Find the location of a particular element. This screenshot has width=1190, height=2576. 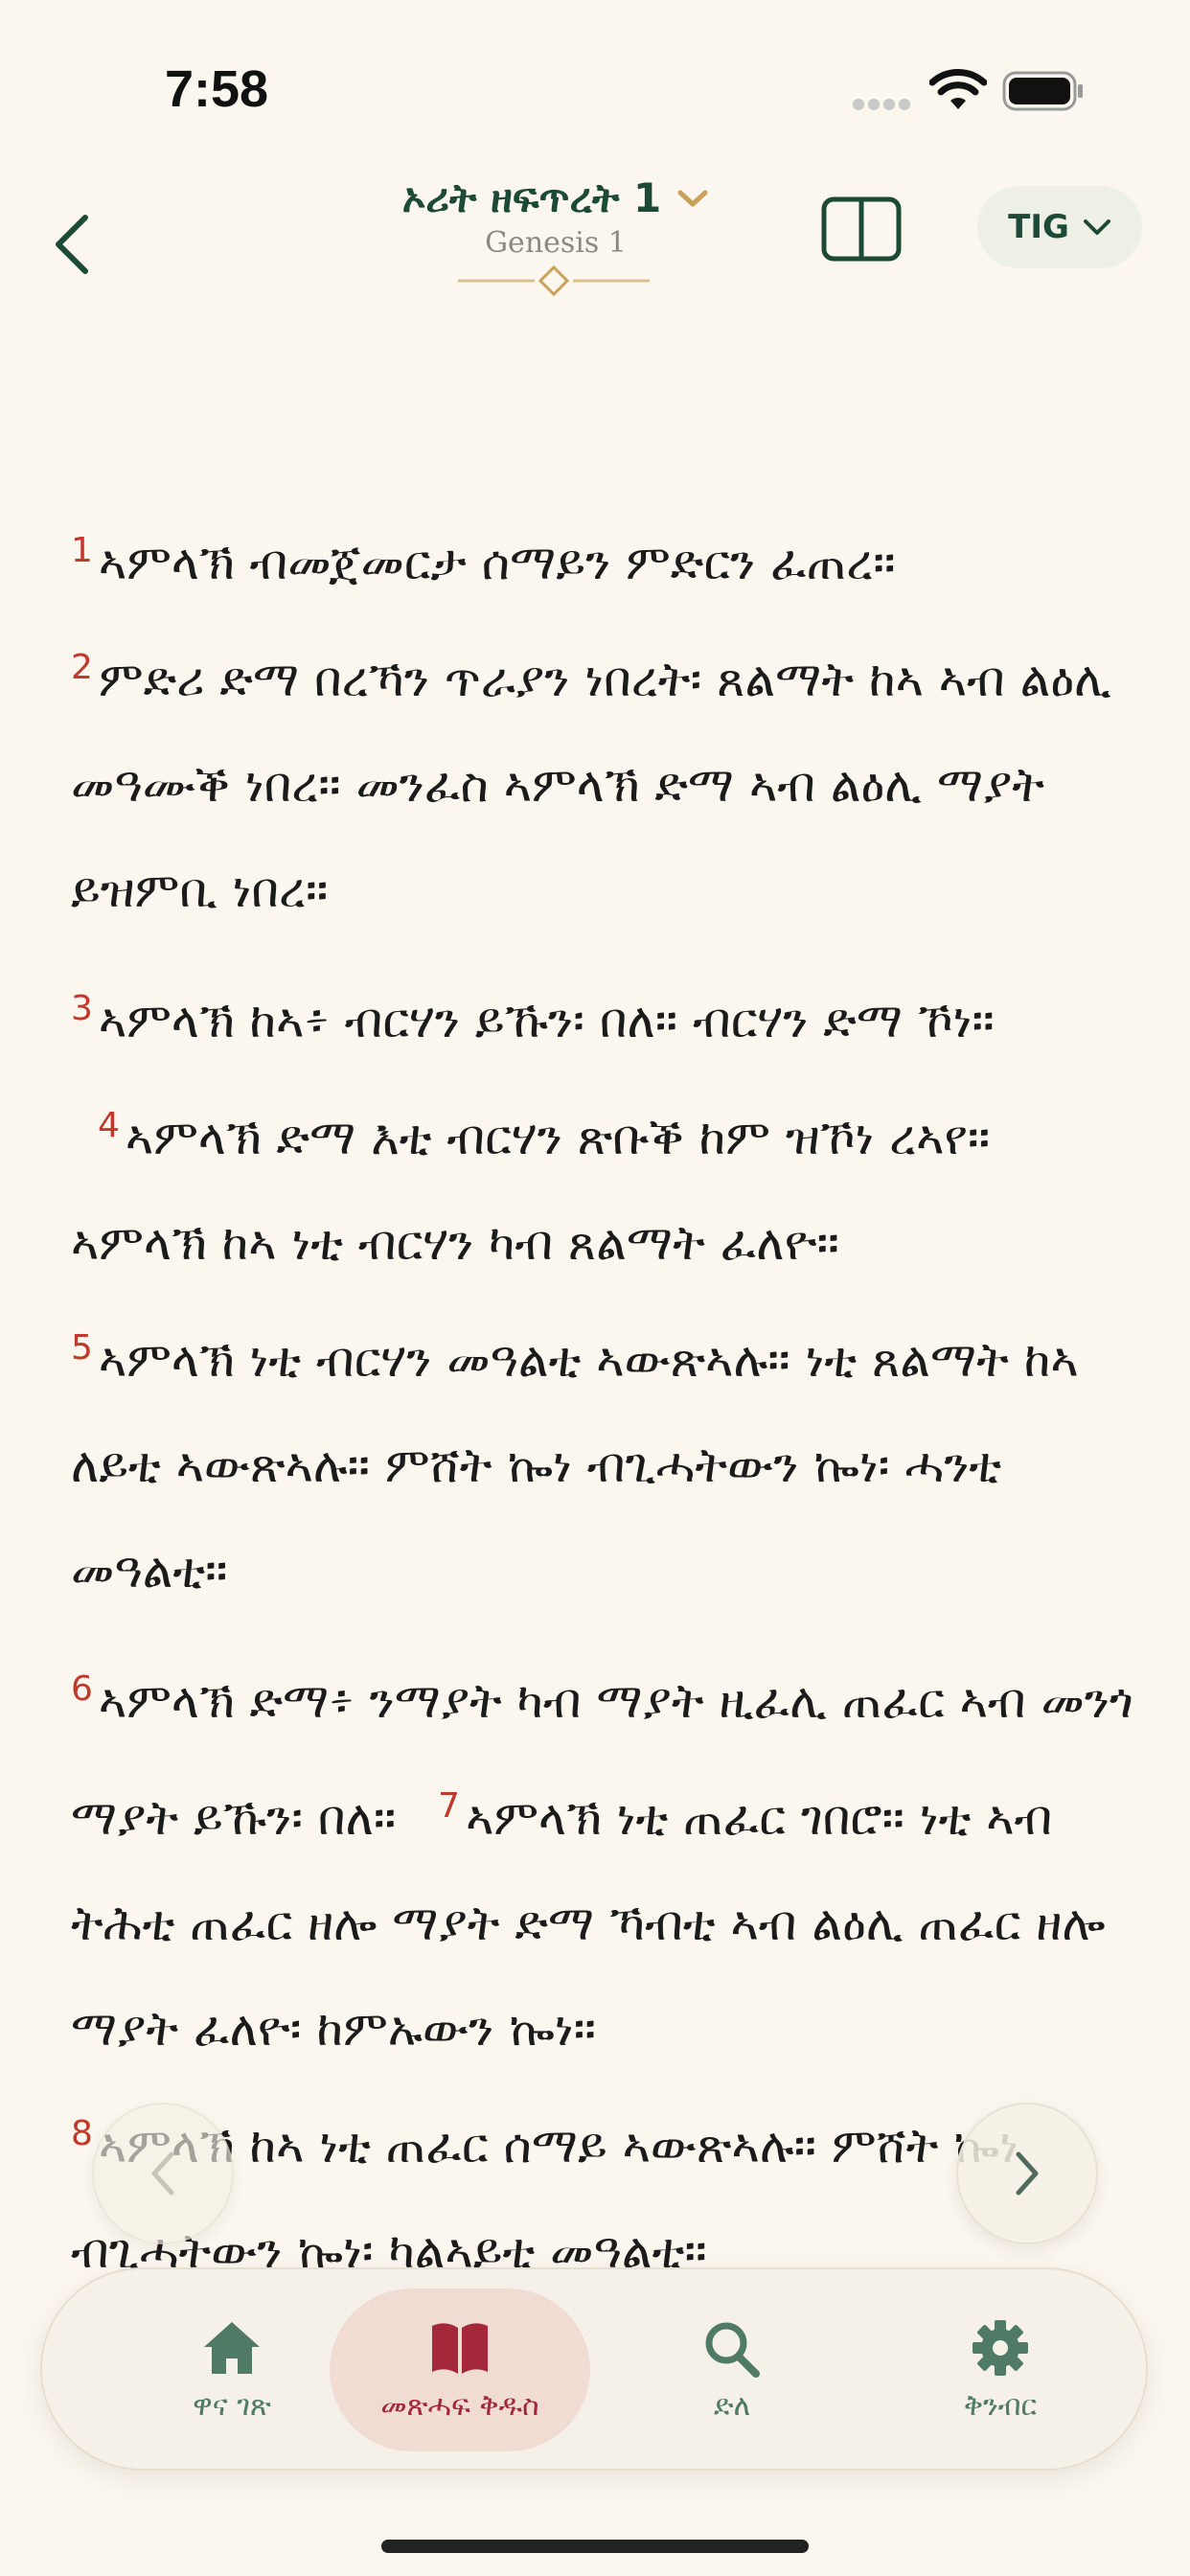

chevron-right-icon is located at coordinates (1028, 2173).